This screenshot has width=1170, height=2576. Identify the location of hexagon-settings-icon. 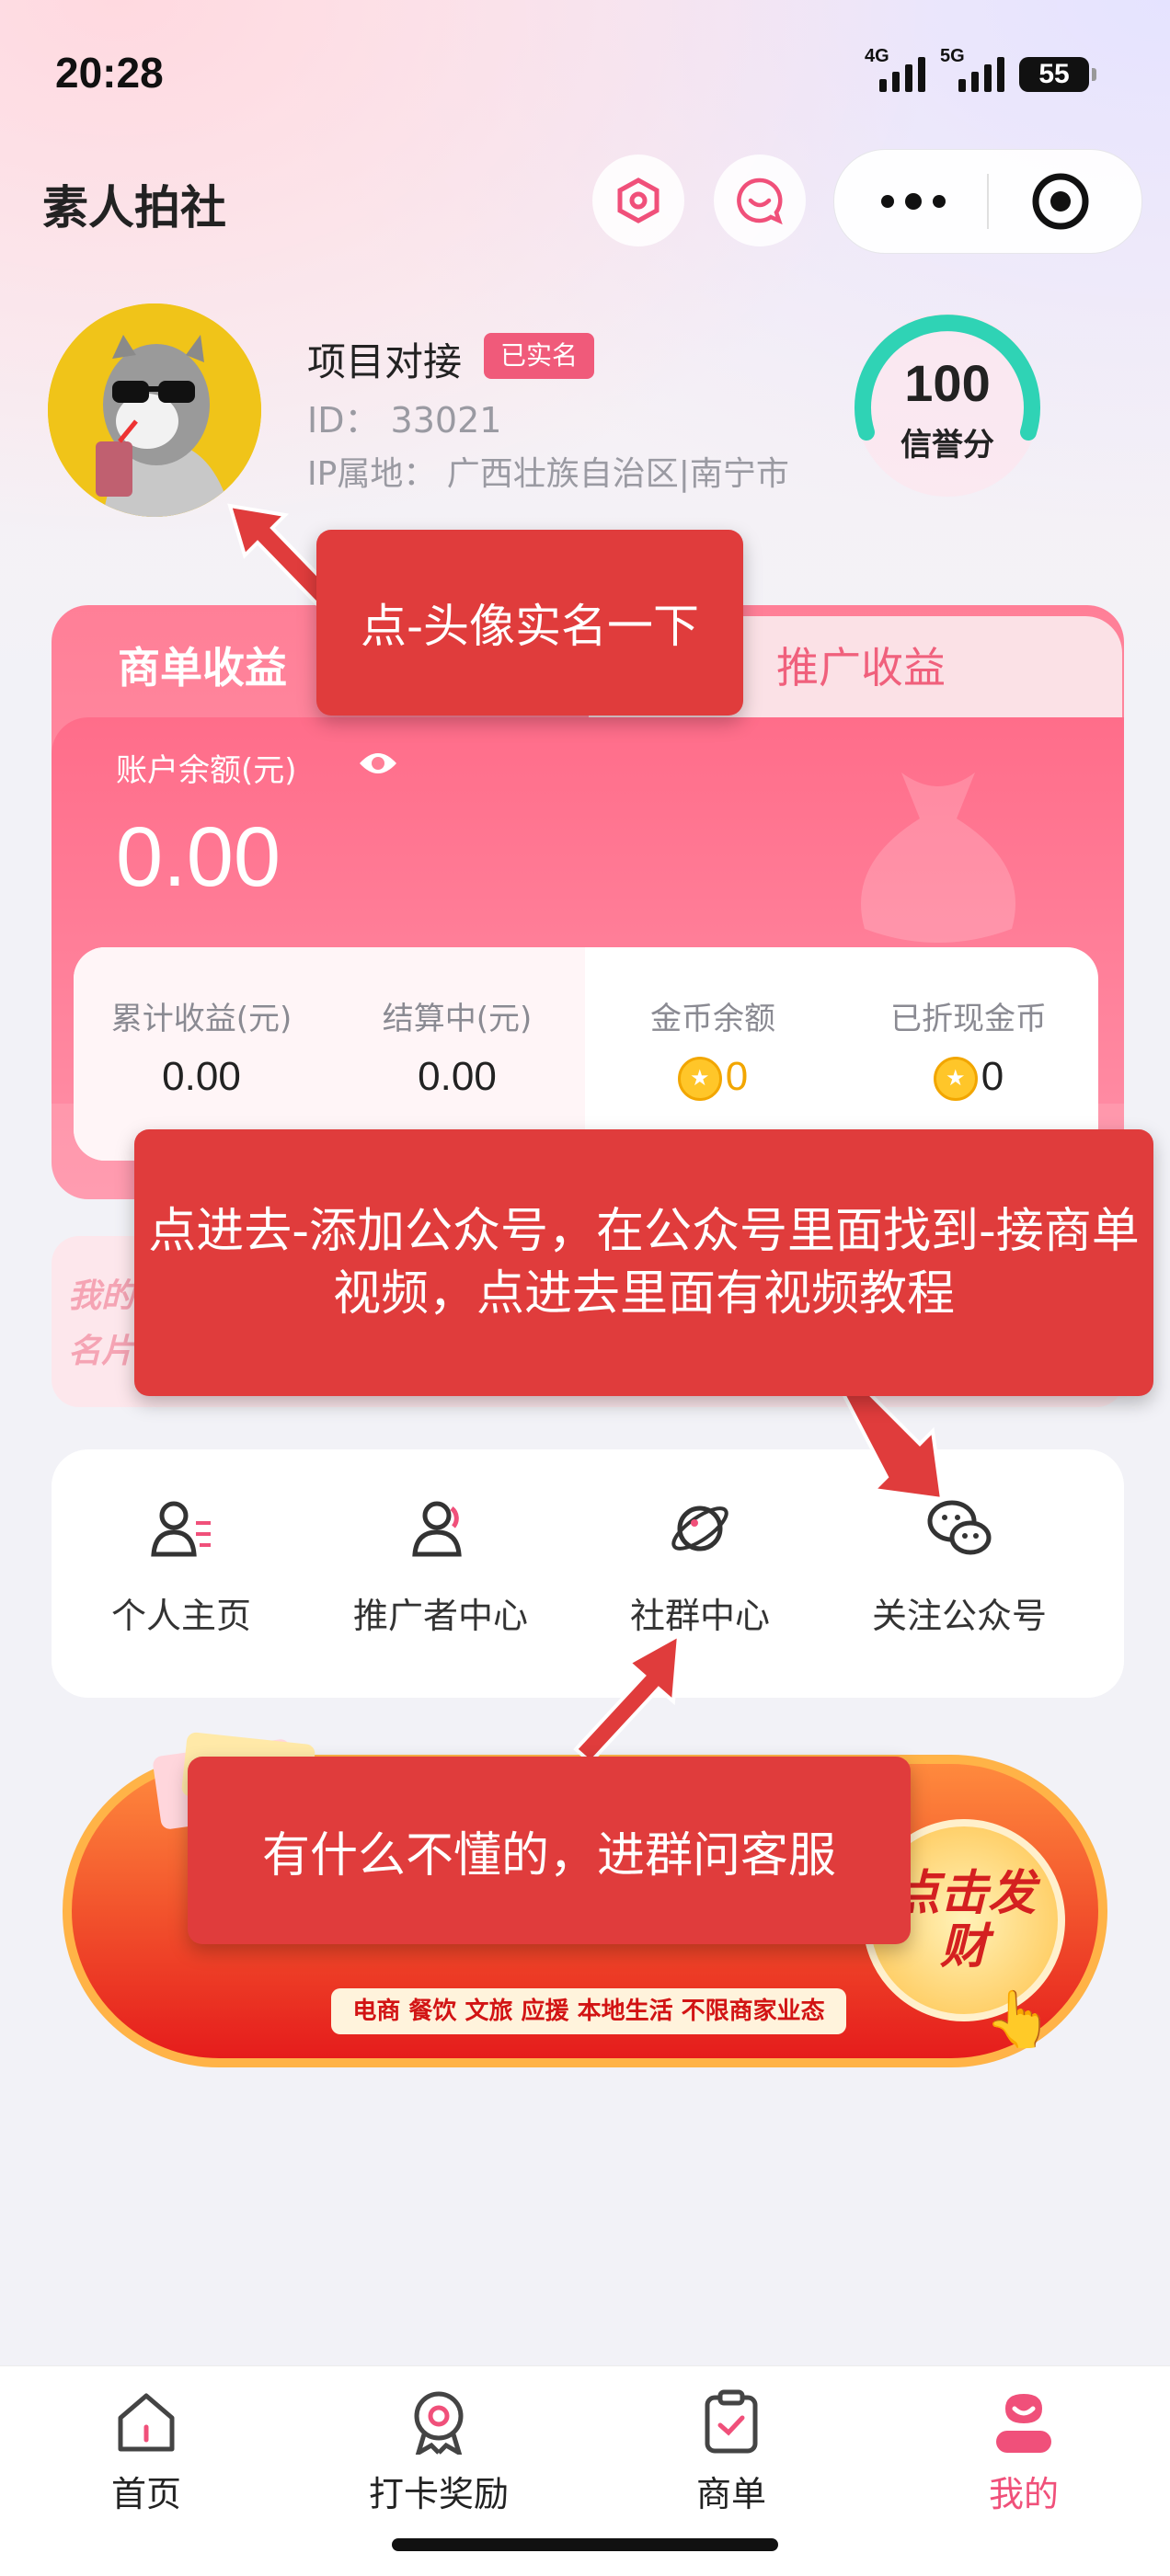
(638, 200).